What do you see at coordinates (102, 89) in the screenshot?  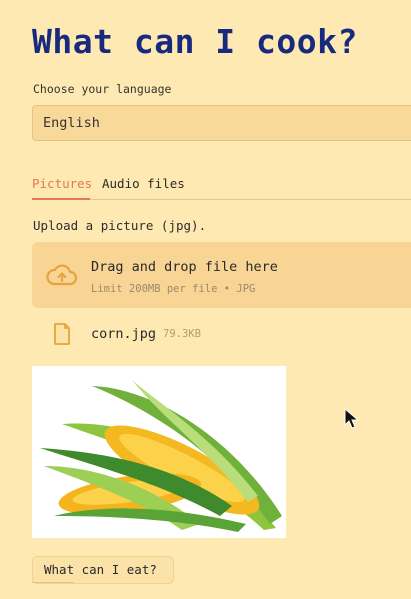 I see `language-label: Choose your language` at bounding box center [102, 89].